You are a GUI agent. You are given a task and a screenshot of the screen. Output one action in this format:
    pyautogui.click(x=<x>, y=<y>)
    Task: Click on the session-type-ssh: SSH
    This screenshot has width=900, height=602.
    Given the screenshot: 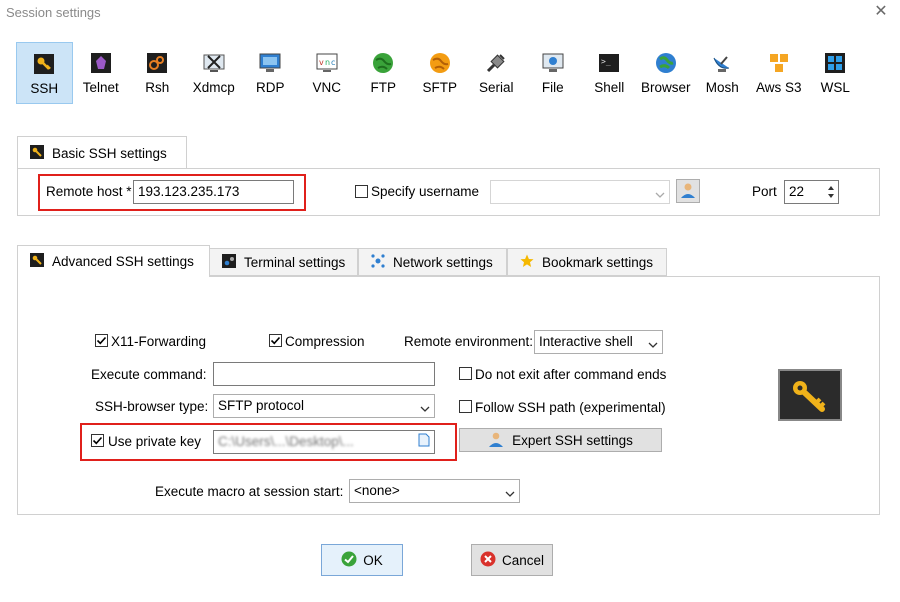 What is the action you would take?
    pyautogui.click(x=44, y=73)
    